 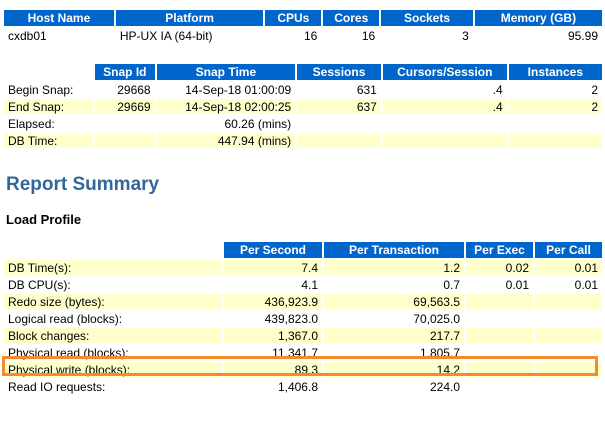 I want to click on snap-id-cell: 29669, so click(x=125, y=106).